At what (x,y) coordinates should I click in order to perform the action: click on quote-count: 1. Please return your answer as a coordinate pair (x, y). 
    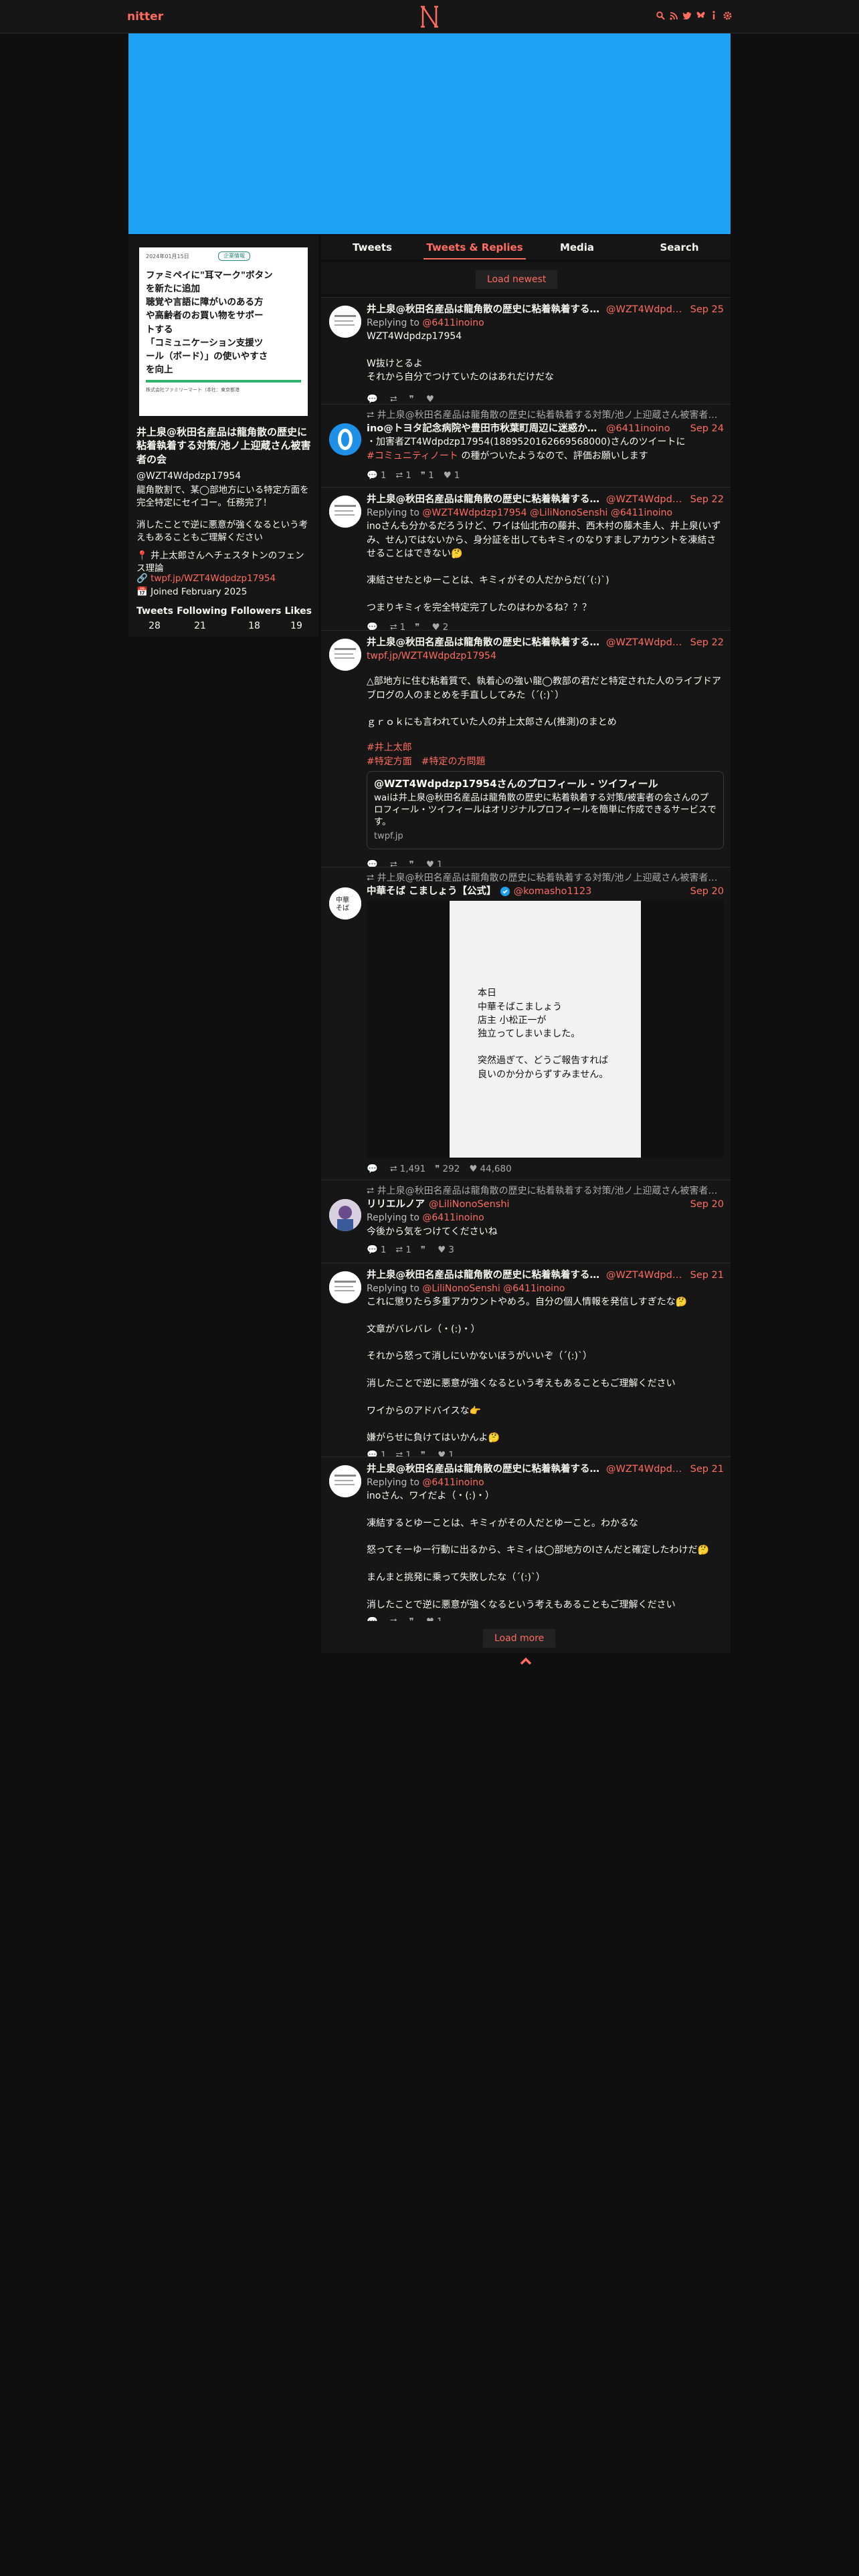
    Looking at the image, I should click on (431, 475).